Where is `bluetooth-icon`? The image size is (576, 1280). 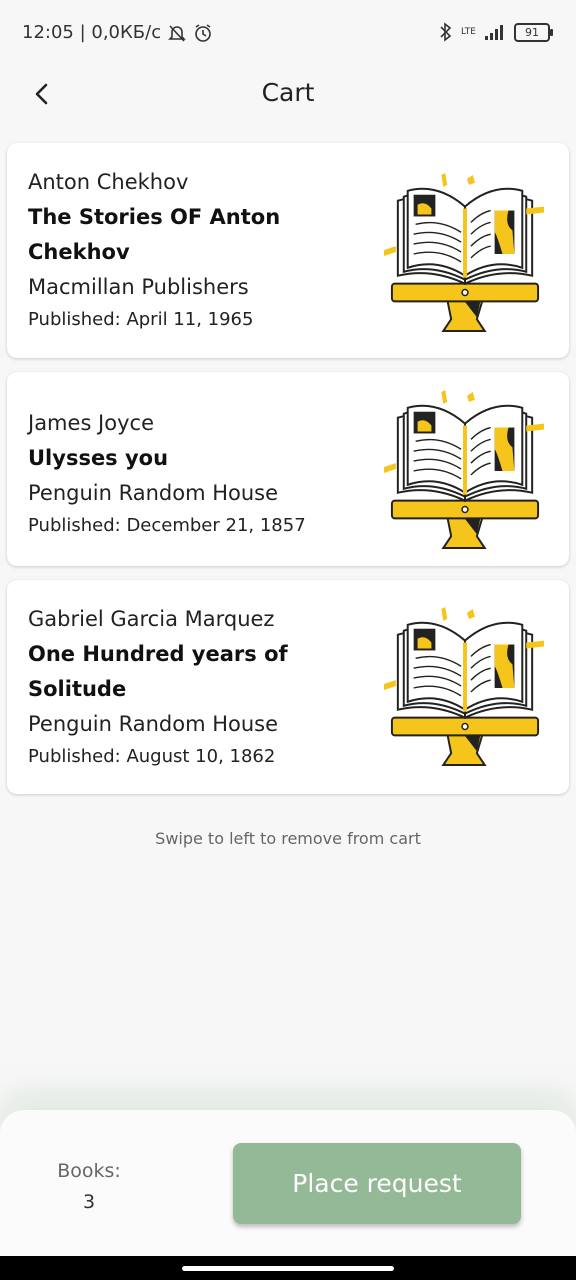 bluetooth-icon is located at coordinates (446, 32).